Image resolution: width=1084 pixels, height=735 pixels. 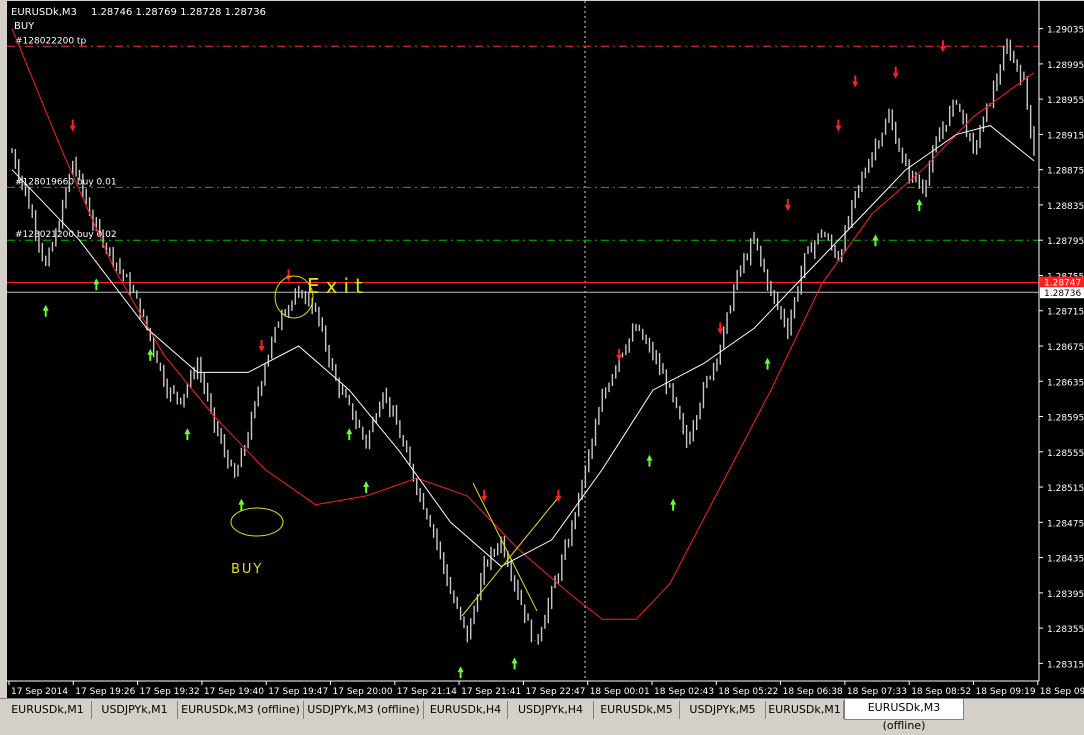 What do you see at coordinates (1065, 136) in the screenshot?
I see `price-tick-label: 1.28915` at bounding box center [1065, 136].